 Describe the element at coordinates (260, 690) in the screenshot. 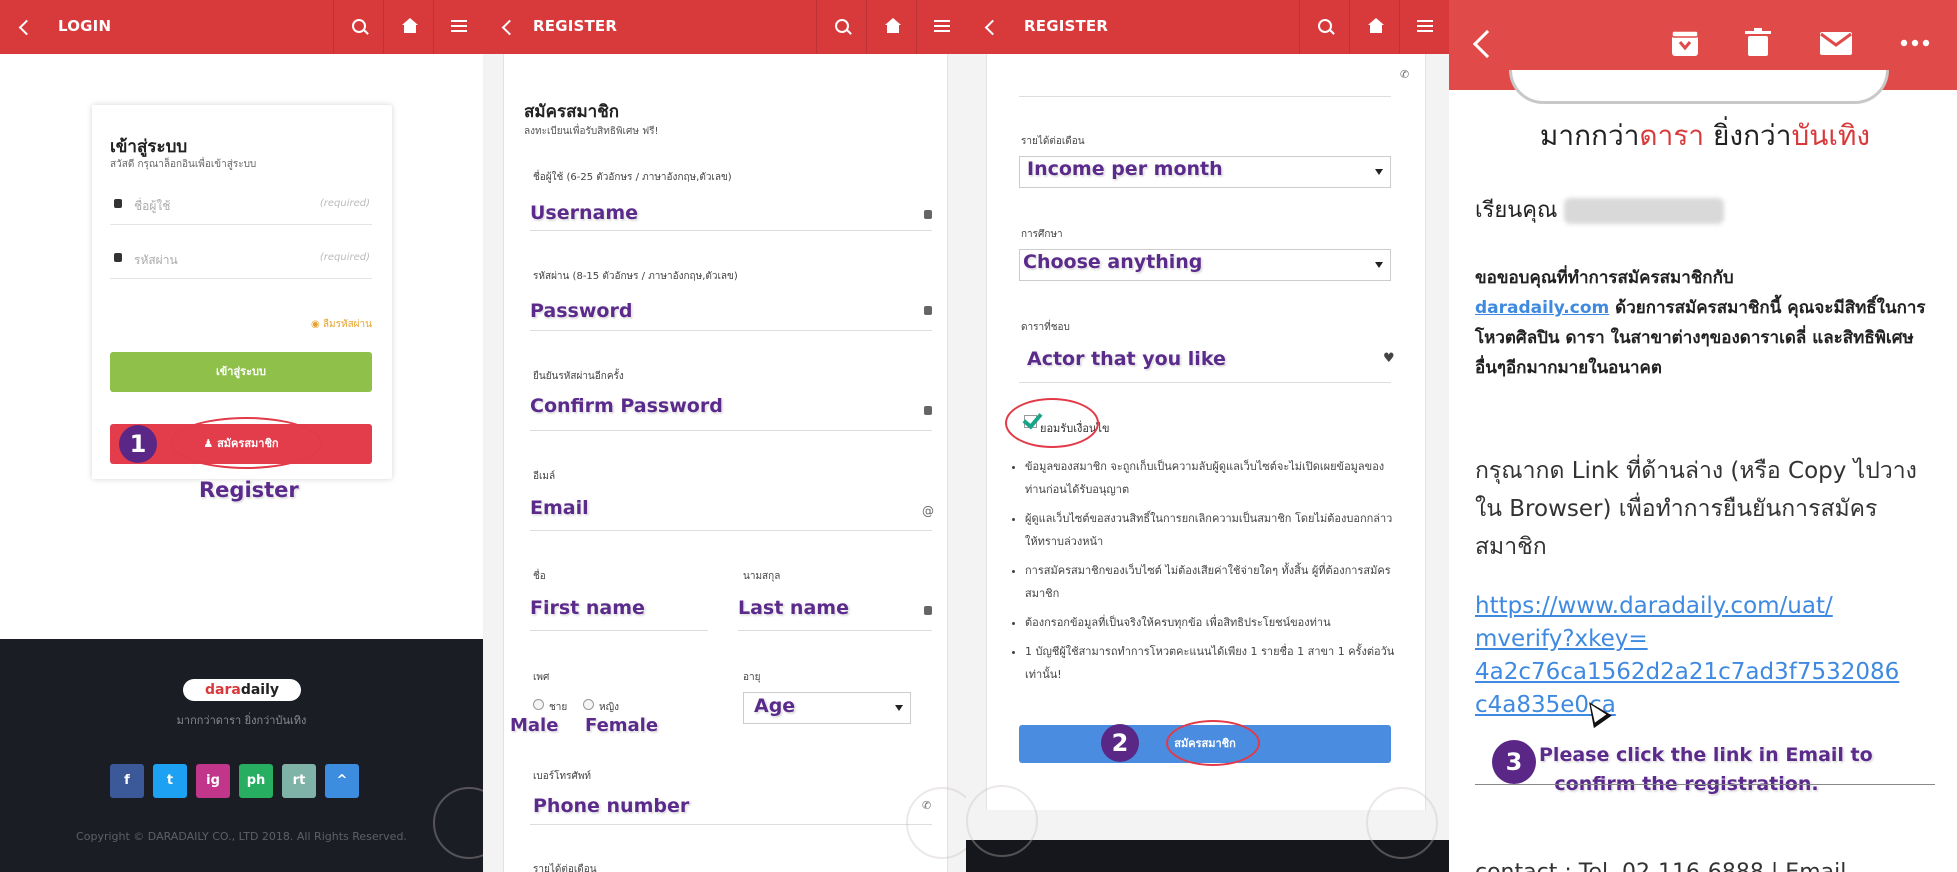

I see `logo-daily: daily` at that location.